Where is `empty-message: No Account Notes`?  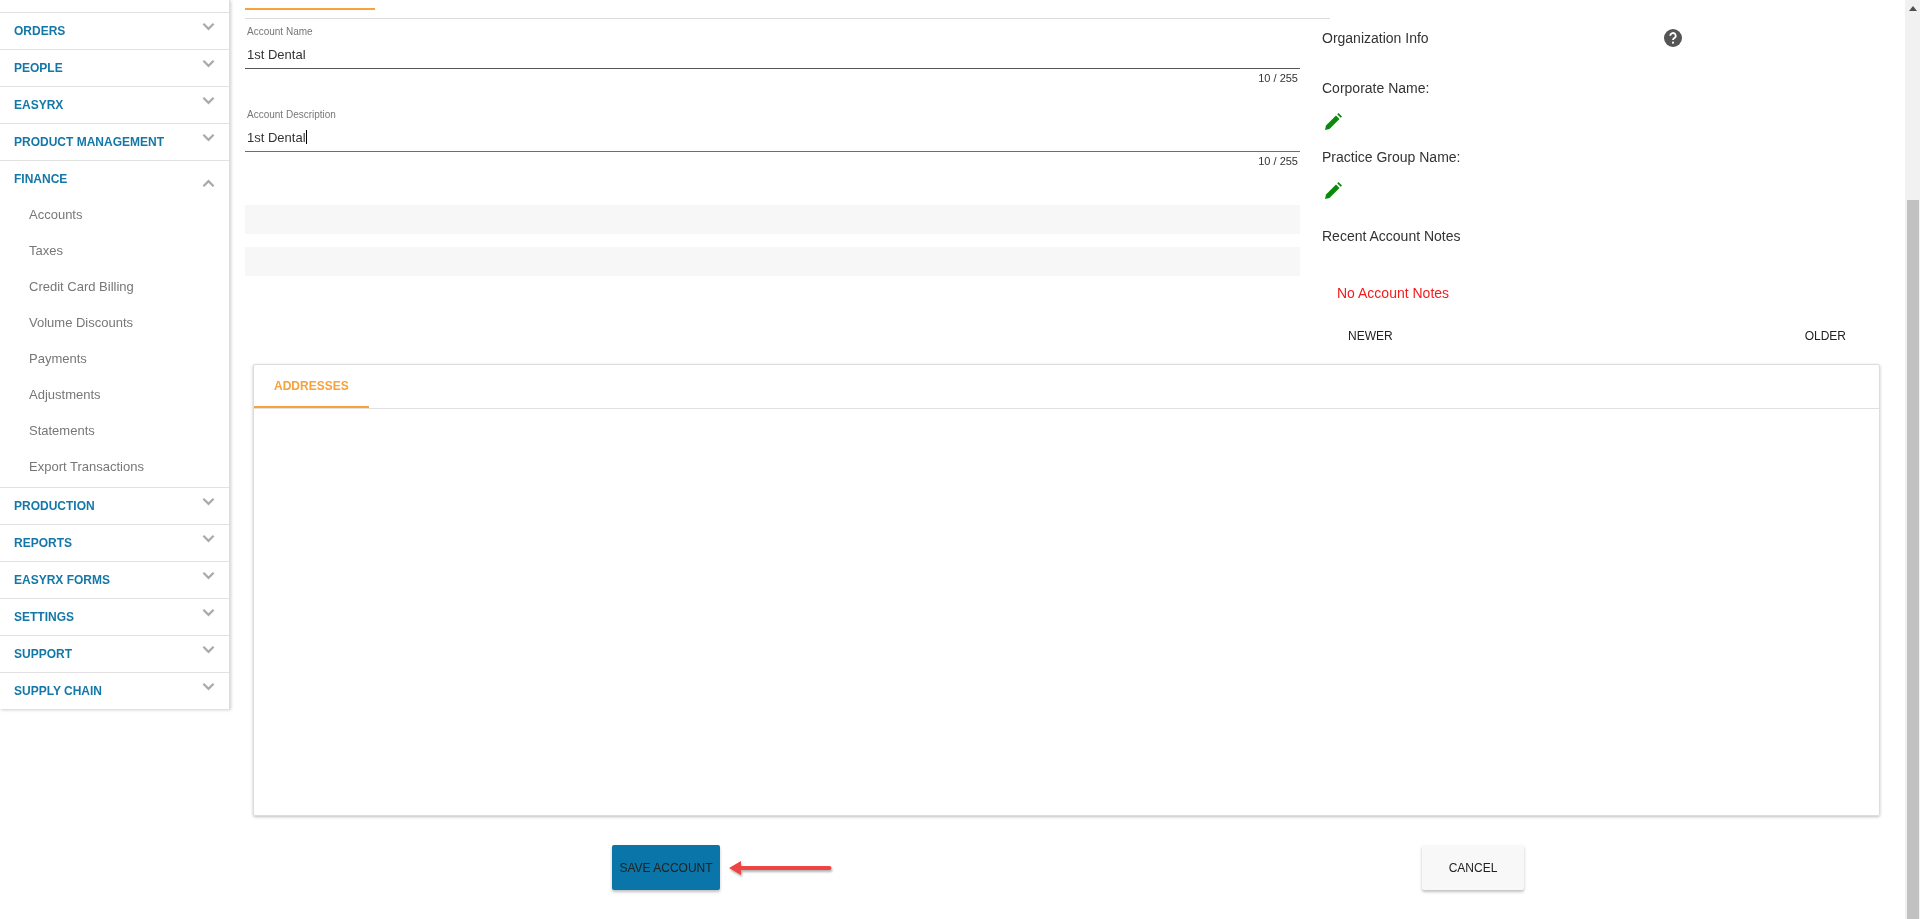 empty-message: No Account Notes is located at coordinates (1393, 293).